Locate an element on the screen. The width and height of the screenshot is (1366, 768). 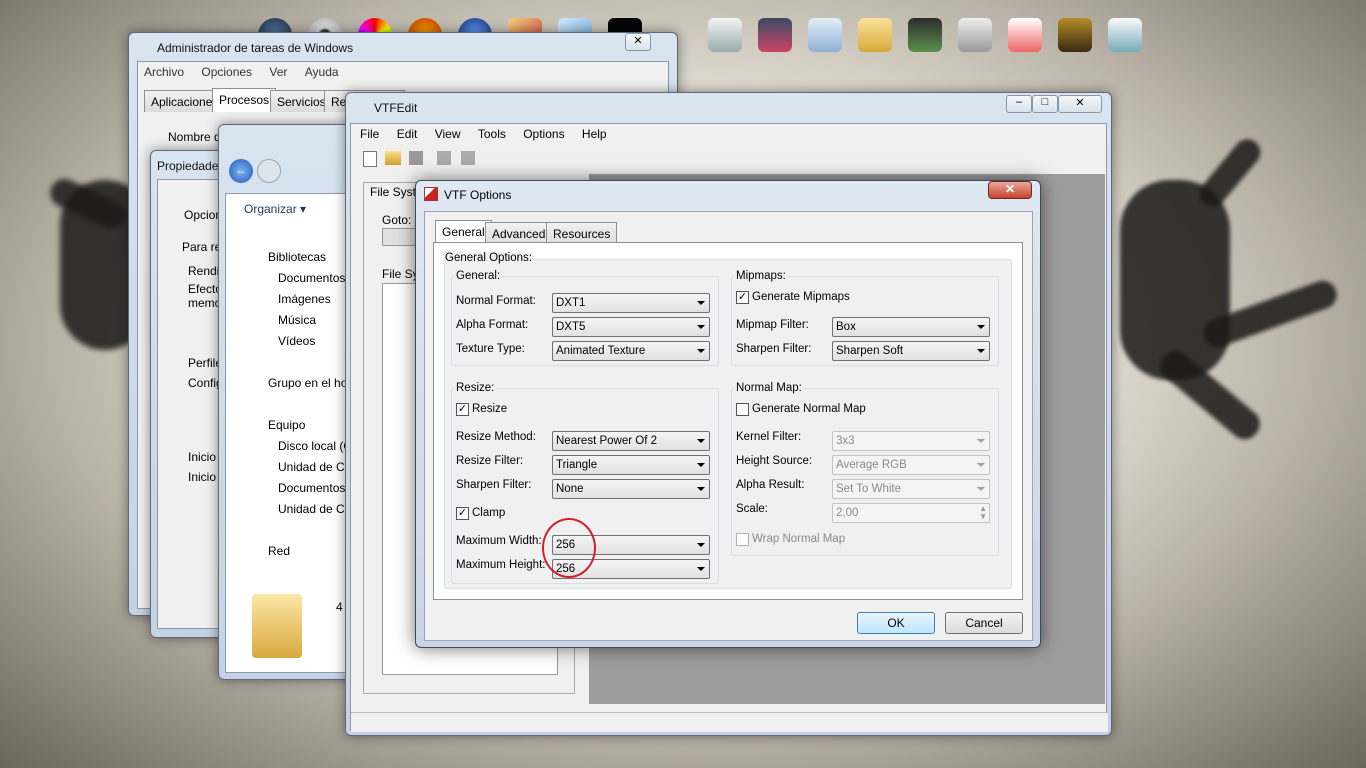
height-source-value: Average RGB is located at coordinates (871, 465).